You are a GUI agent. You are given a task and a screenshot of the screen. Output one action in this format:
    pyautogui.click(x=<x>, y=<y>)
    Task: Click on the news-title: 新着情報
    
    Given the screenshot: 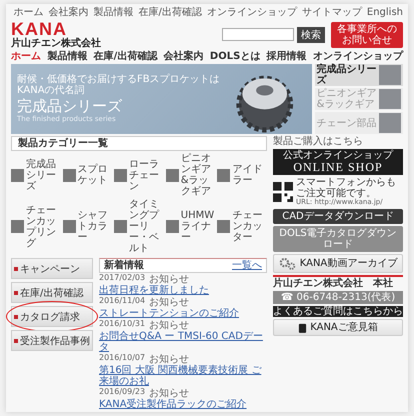 What is the action you would take?
    pyautogui.click(x=124, y=265)
    